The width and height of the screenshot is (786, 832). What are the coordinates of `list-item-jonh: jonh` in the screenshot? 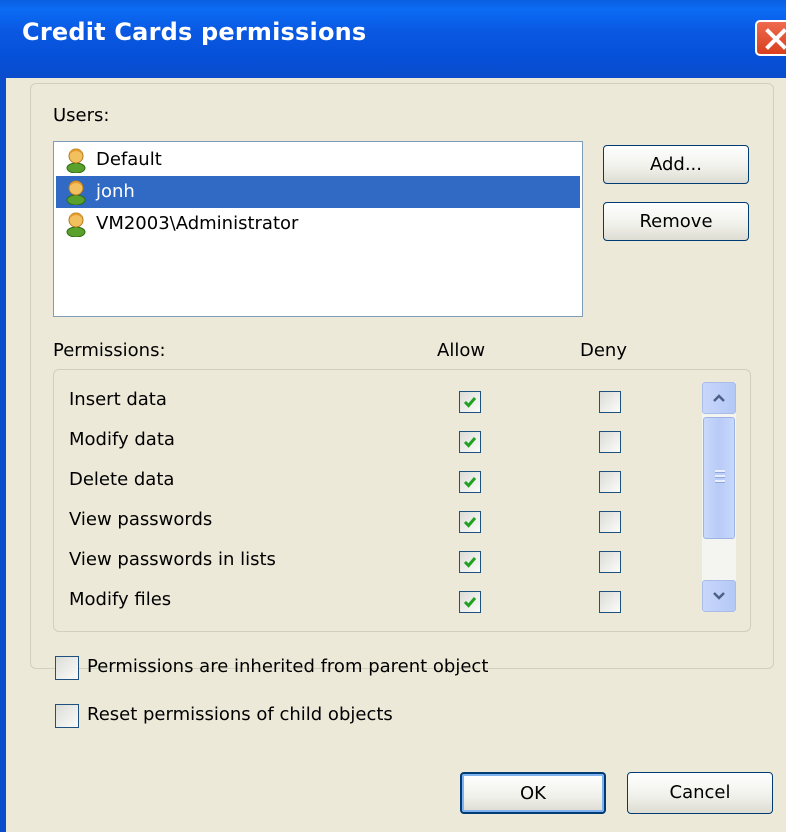 It's located at (318, 192).